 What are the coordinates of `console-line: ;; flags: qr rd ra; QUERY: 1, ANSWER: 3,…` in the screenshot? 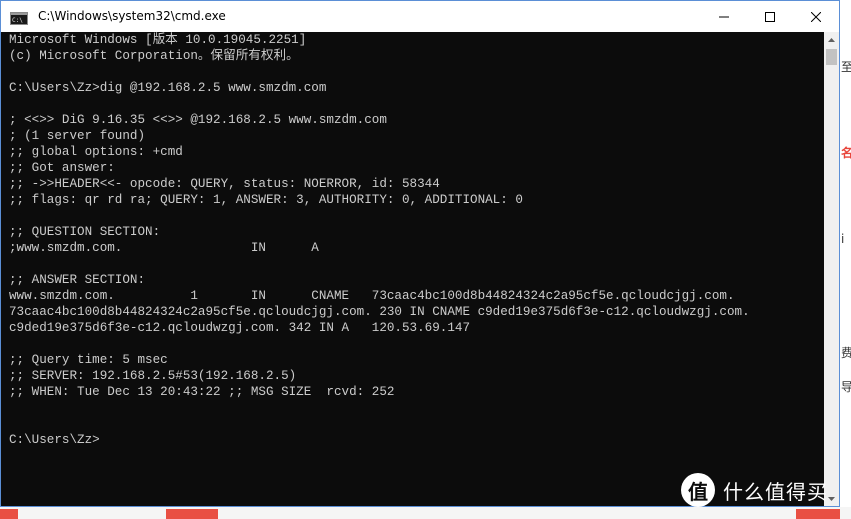 It's located at (266, 200).